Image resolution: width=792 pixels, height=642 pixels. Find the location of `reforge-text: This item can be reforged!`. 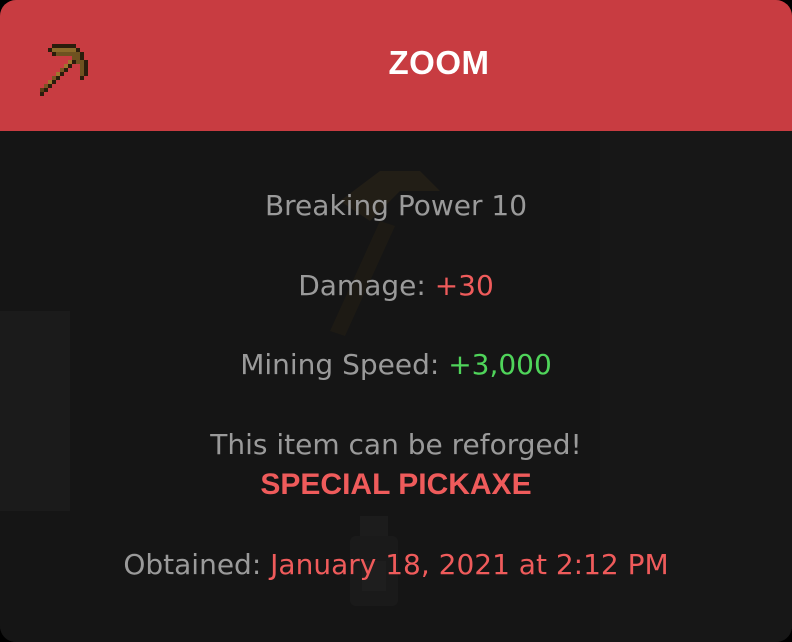

reforge-text: This item can be reforged! is located at coordinates (396, 444).